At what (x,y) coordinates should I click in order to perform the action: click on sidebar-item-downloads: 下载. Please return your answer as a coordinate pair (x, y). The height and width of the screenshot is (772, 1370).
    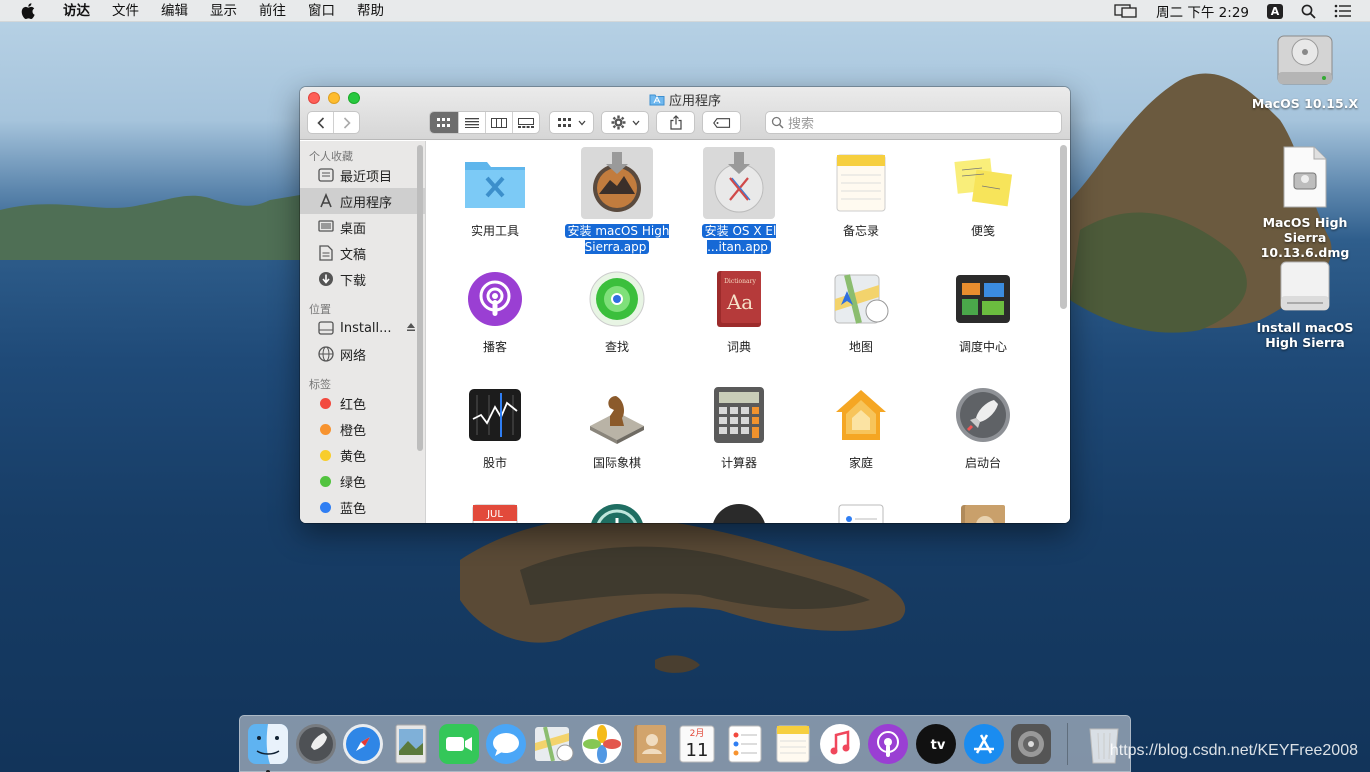
    Looking at the image, I should click on (362, 279).